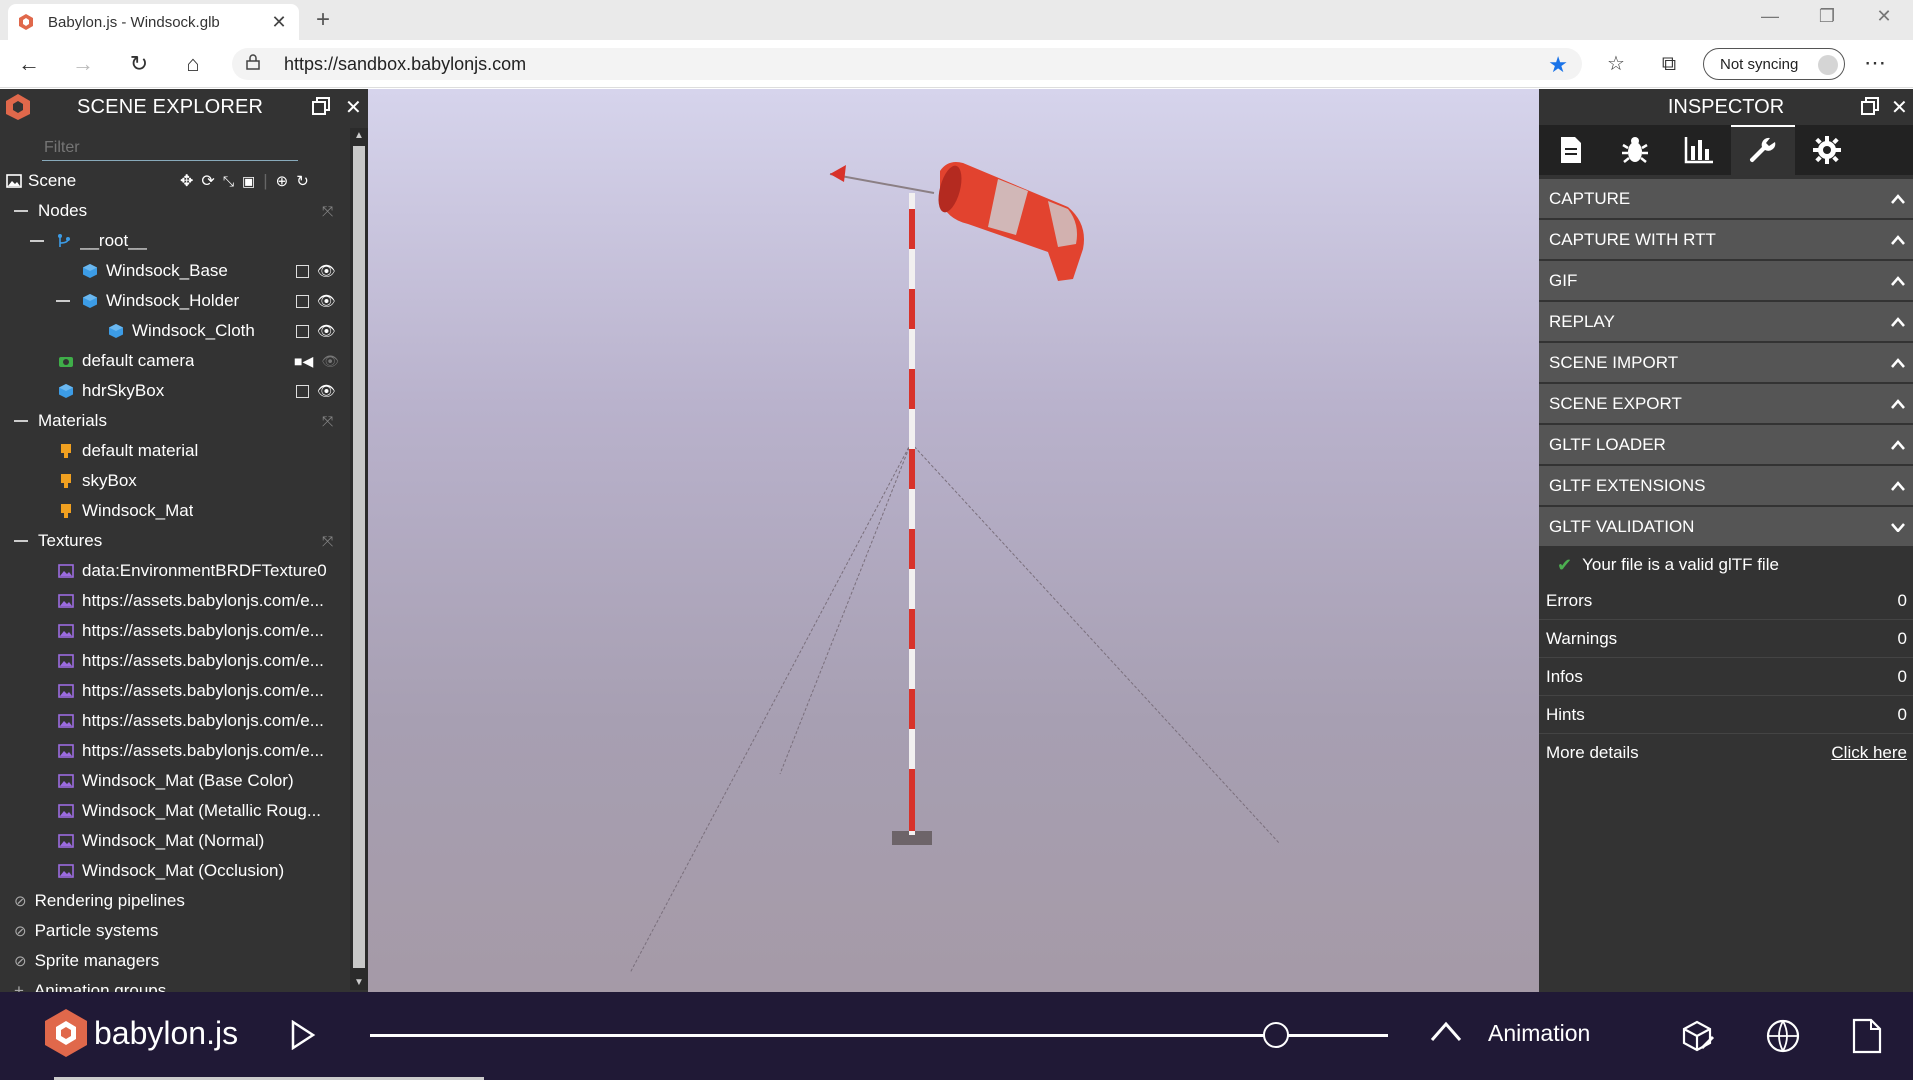  I want to click on tree-item-mesh: hdrSkyBox 👁, so click(174, 391).